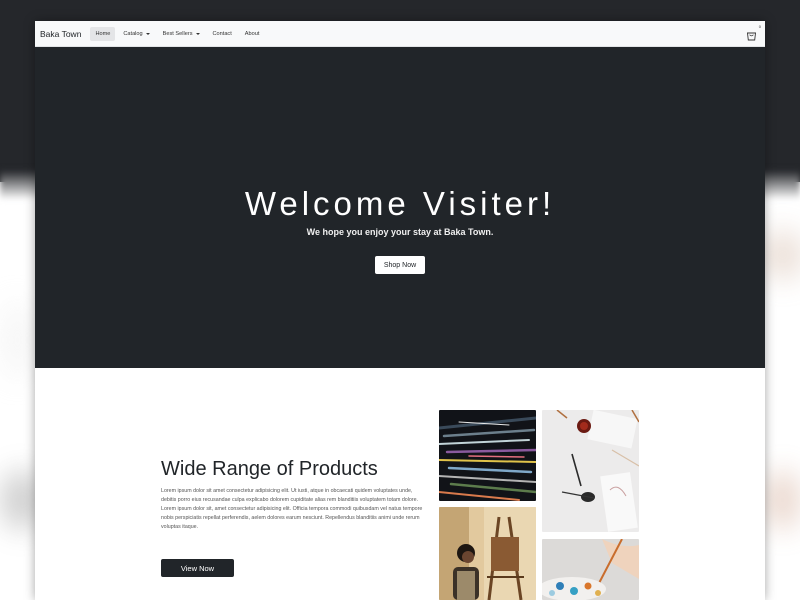  I want to click on products-title: Wide Range of Products, so click(269, 469).